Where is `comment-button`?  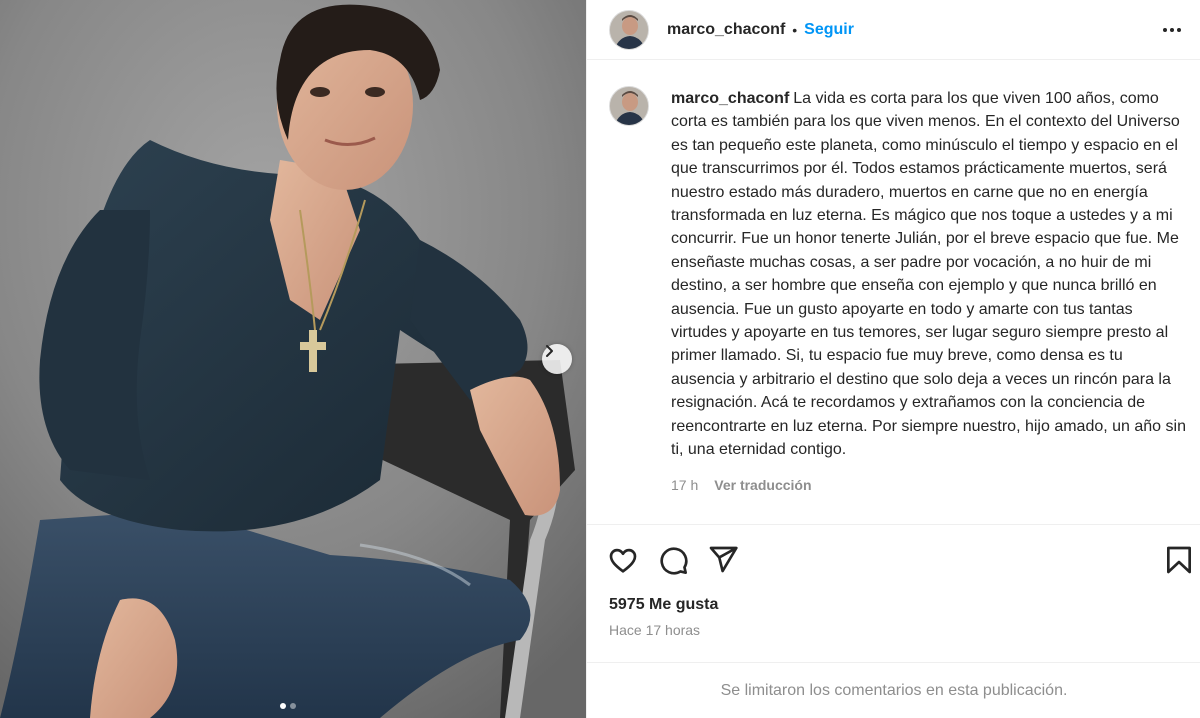 comment-button is located at coordinates (673, 560).